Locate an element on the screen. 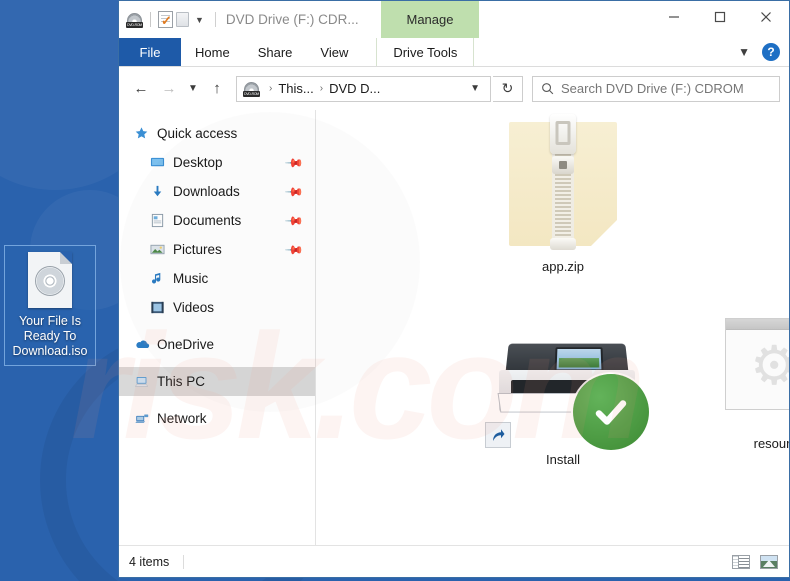  contextual-tab-label: Manage is located at coordinates (430, 19).